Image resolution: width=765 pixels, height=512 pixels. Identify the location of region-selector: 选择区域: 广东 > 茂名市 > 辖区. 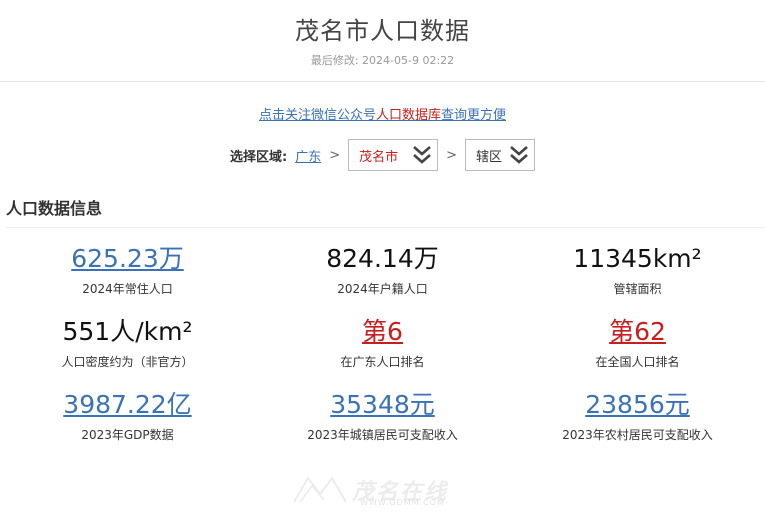
(382, 155).